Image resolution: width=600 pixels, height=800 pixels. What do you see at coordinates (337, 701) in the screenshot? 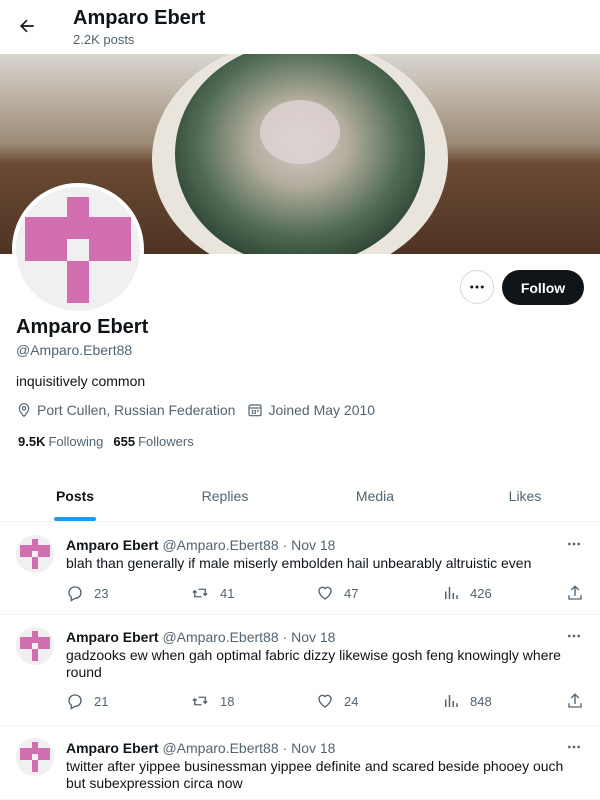
I see `like-button: 24` at bounding box center [337, 701].